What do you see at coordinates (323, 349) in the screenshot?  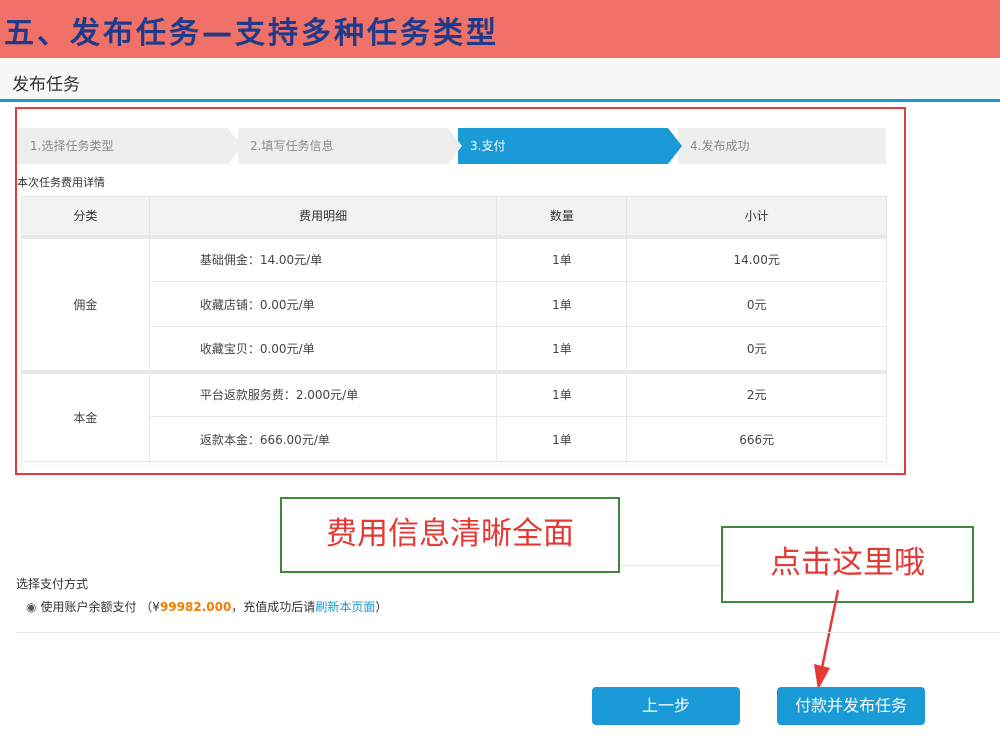 I see `detail-cell: 收藏宝贝：0.00元/单` at bounding box center [323, 349].